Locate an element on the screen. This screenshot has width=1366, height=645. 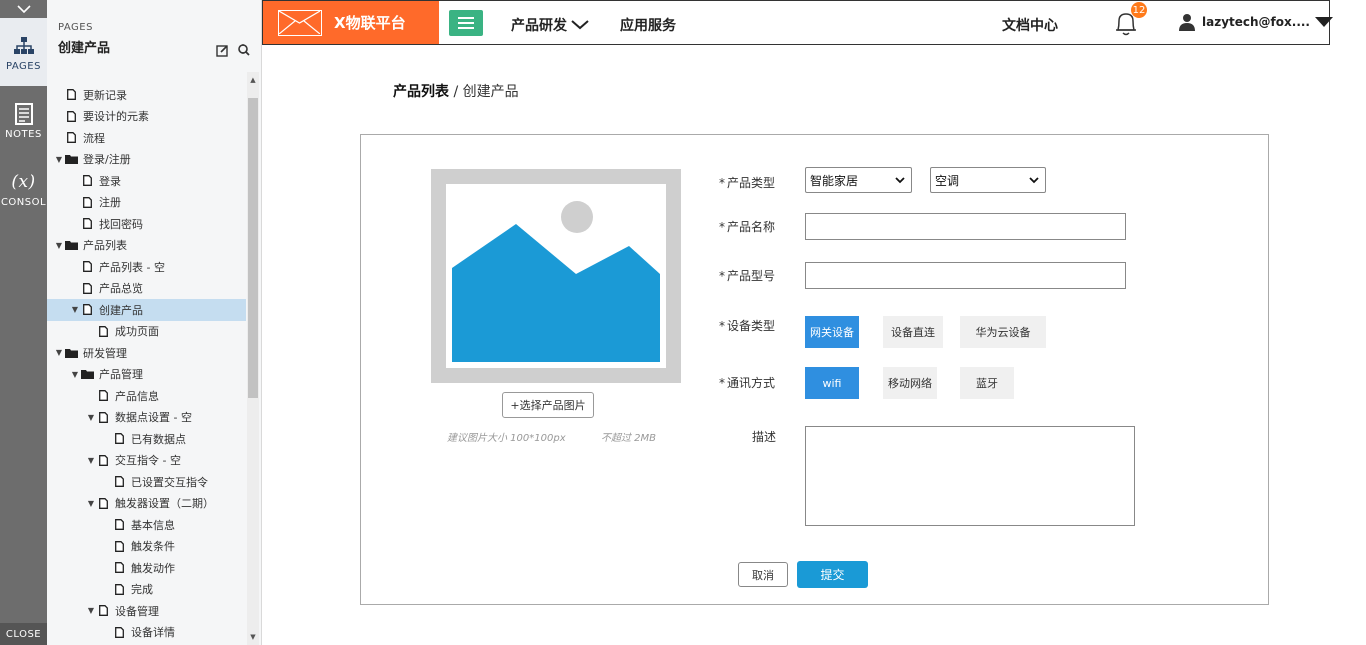
edit-page-icon is located at coordinates (222, 51).